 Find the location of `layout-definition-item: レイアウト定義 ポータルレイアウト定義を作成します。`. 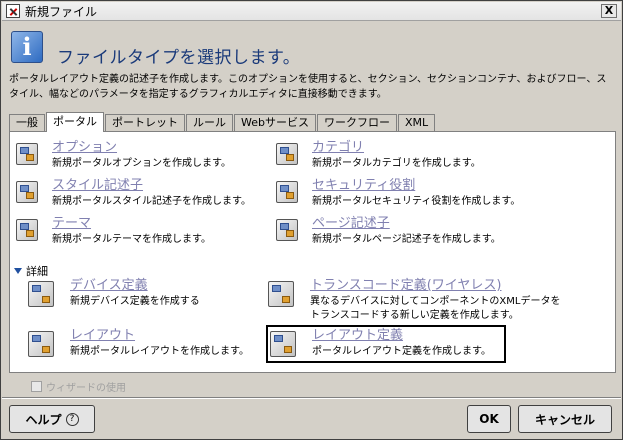

layout-definition-item: レイアウト定義 ポータルレイアウト定義を作成します。 is located at coordinates (380, 343).